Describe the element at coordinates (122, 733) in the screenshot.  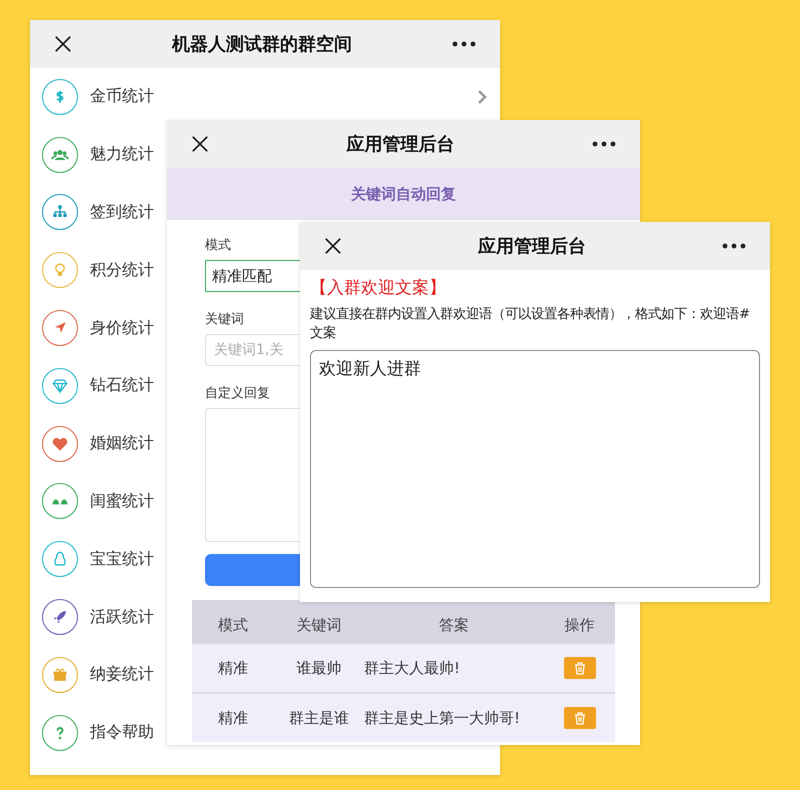
I see `menu-label: 指令帮助` at that location.